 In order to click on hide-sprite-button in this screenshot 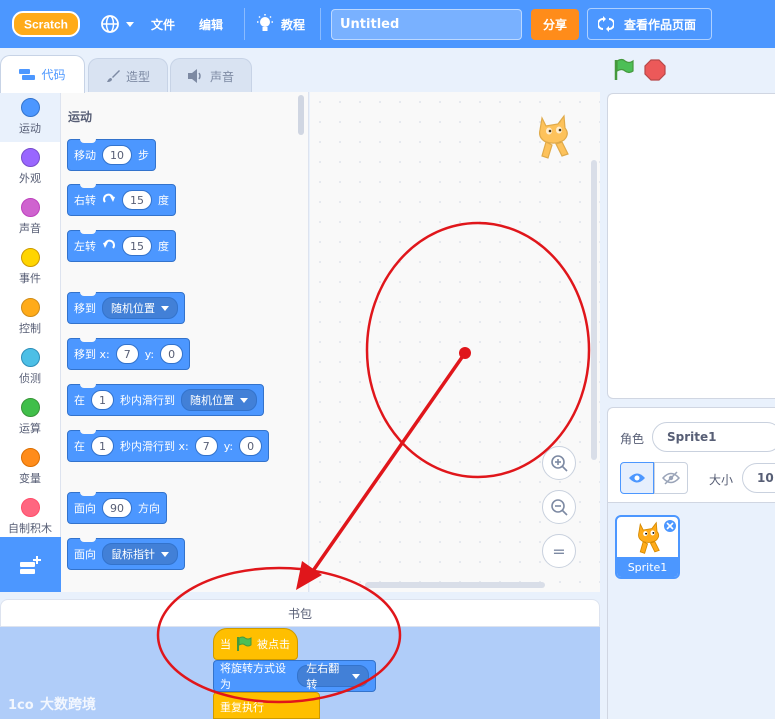, I will do `click(671, 478)`.